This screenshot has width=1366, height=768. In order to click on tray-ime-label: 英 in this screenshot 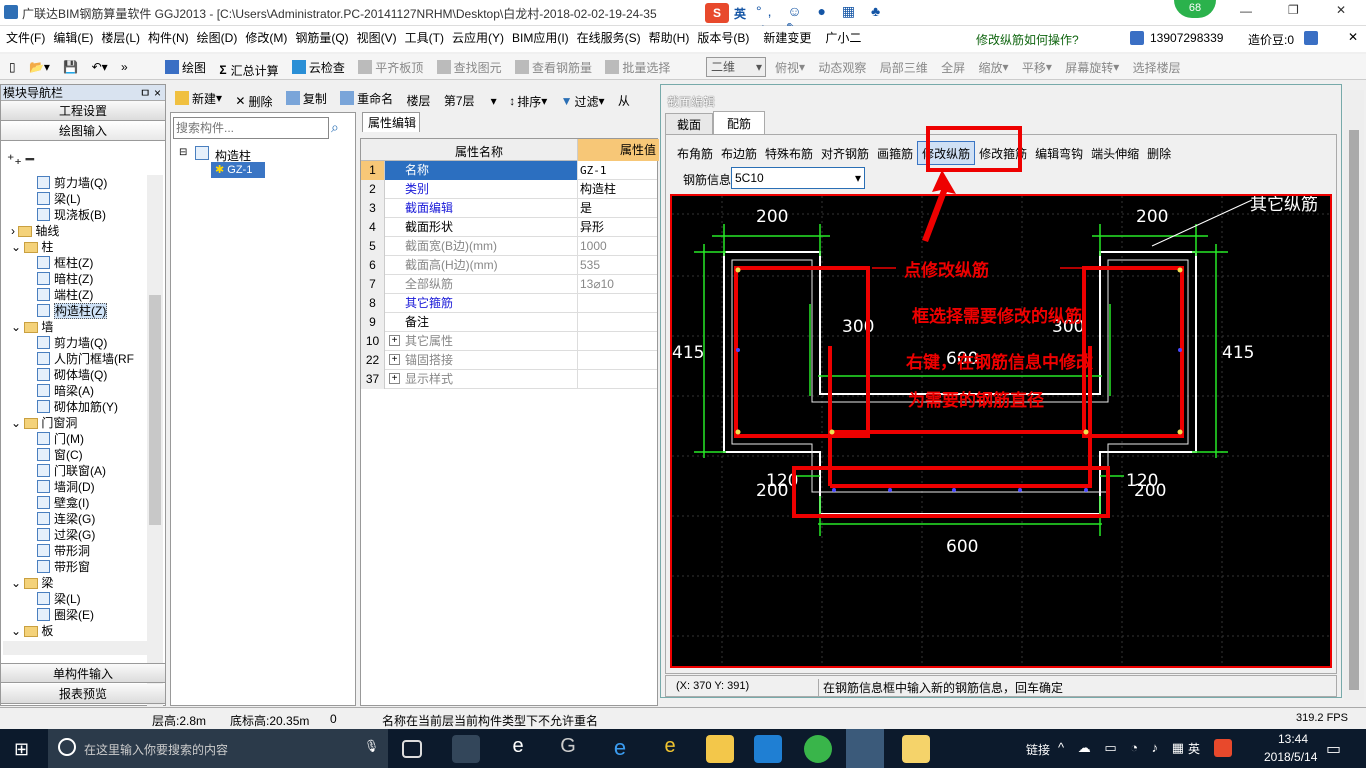, I will do `click(1194, 748)`.